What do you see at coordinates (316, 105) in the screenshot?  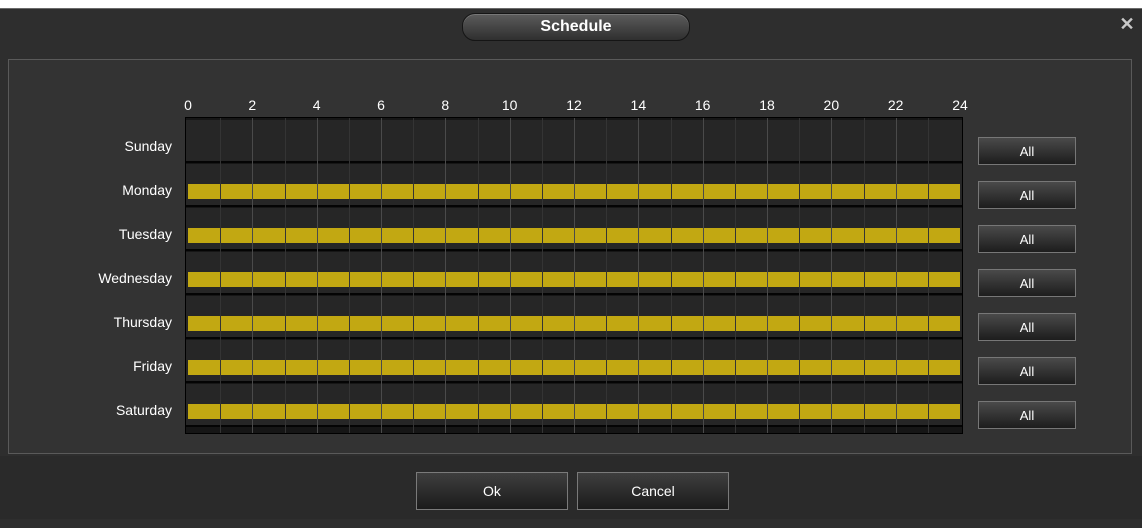 I see `hour-label: 4` at bounding box center [316, 105].